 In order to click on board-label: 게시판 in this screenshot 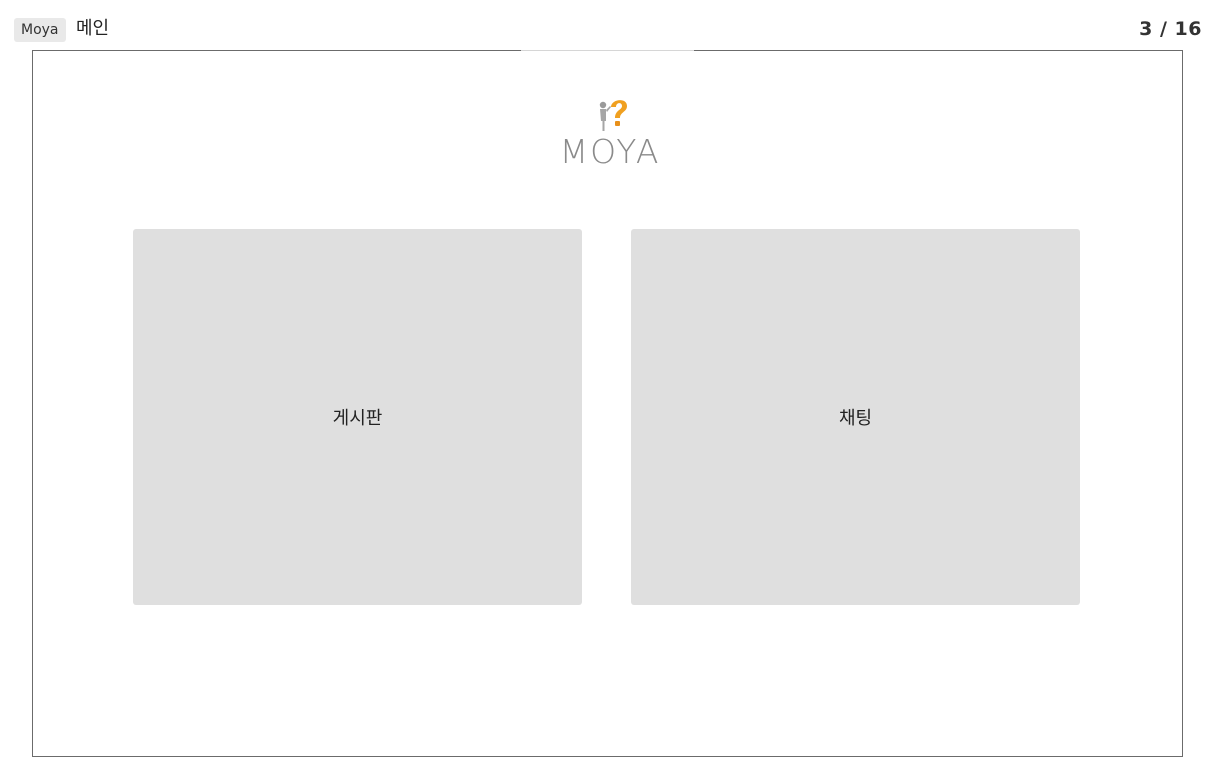, I will do `click(357, 418)`.